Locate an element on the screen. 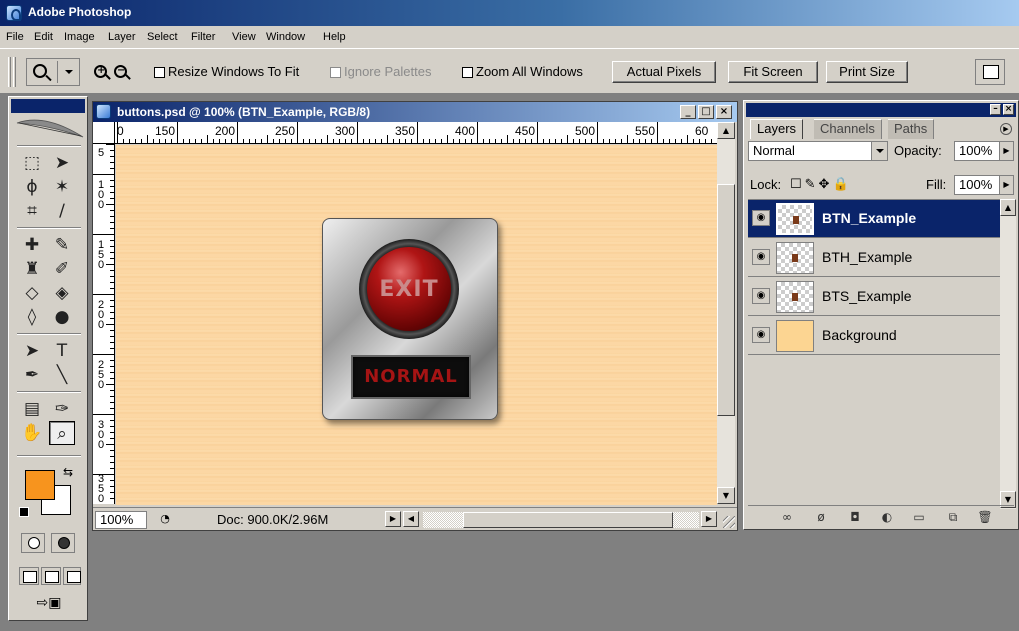 This screenshot has height=631, width=1019. minimize-button: _ is located at coordinates (688, 112).